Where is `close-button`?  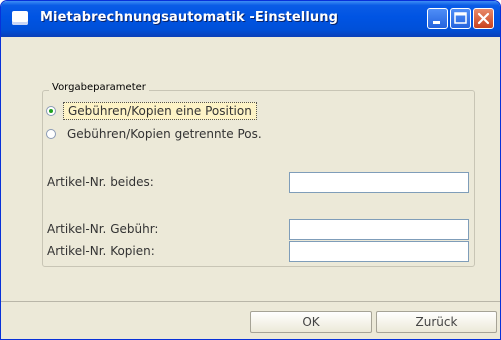
close-button is located at coordinates (483, 18).